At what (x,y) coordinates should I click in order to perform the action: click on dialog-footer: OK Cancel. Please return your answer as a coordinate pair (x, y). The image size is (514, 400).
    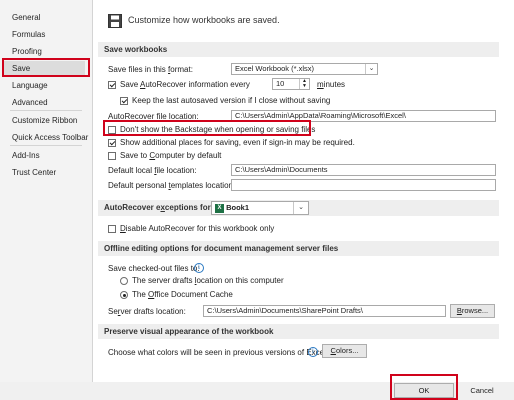
    Looking at the image, I should click on (257, 387).